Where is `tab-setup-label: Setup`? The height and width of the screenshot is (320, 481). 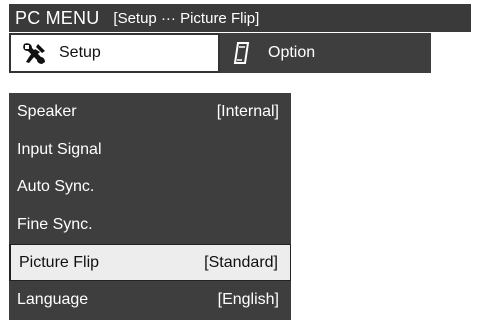
tab-setup-label: Setup is located at coordinates (80, 52).